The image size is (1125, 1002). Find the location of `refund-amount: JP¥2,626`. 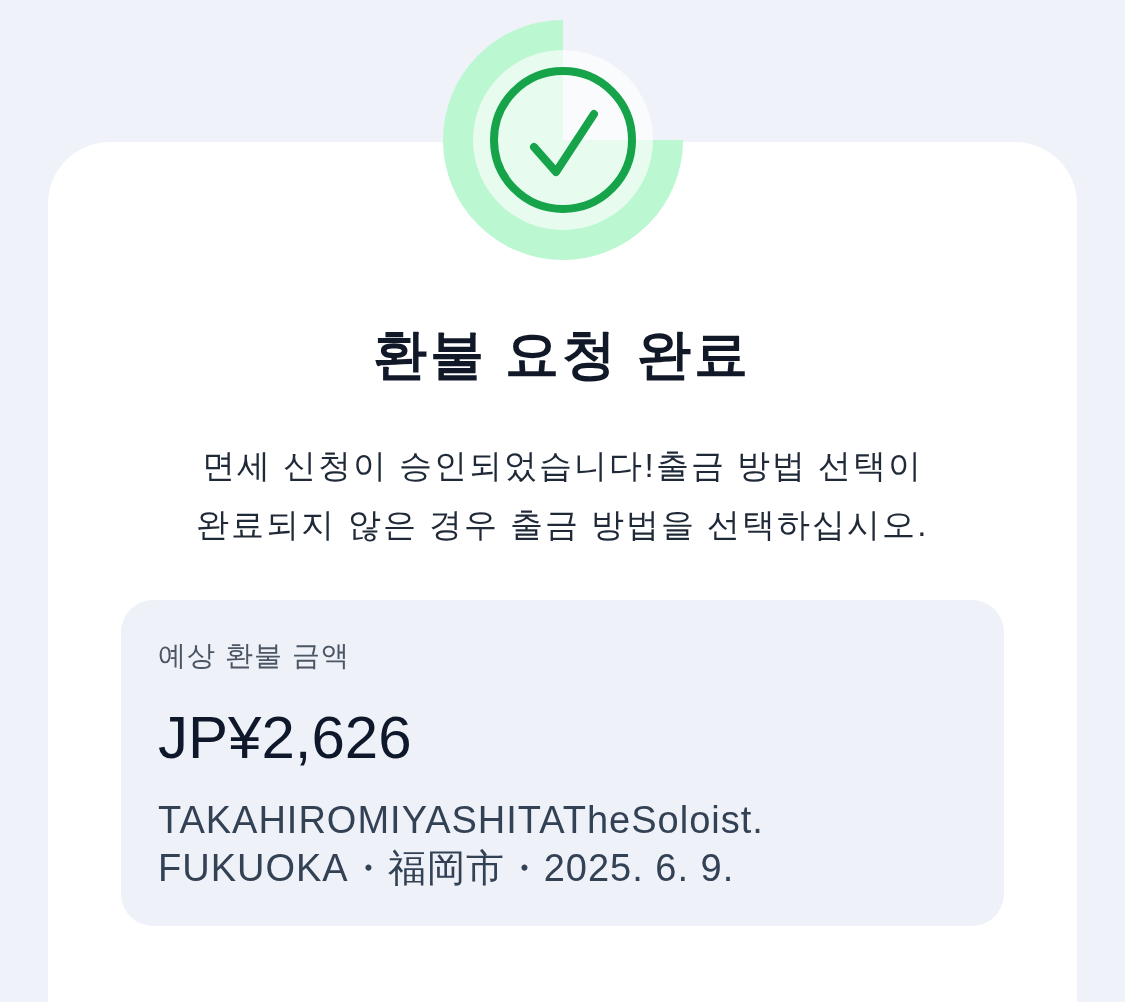

refund-amount: JP¥2,626 is located at coordinates (285, 738).